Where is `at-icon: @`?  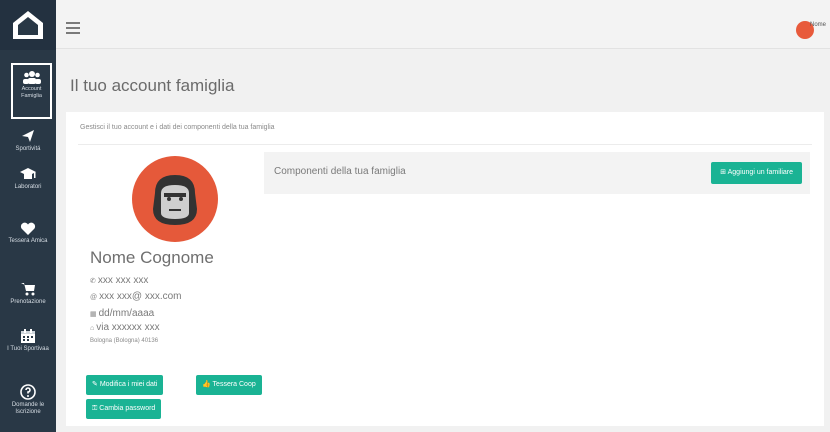 at-icon: @ is located at coordinates (94, 297).